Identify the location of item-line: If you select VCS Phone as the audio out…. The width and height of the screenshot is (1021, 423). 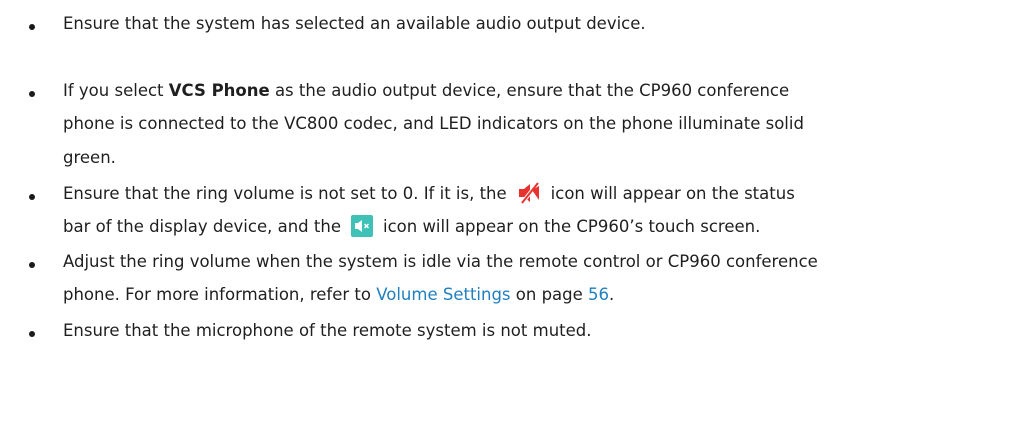
(426, 91).